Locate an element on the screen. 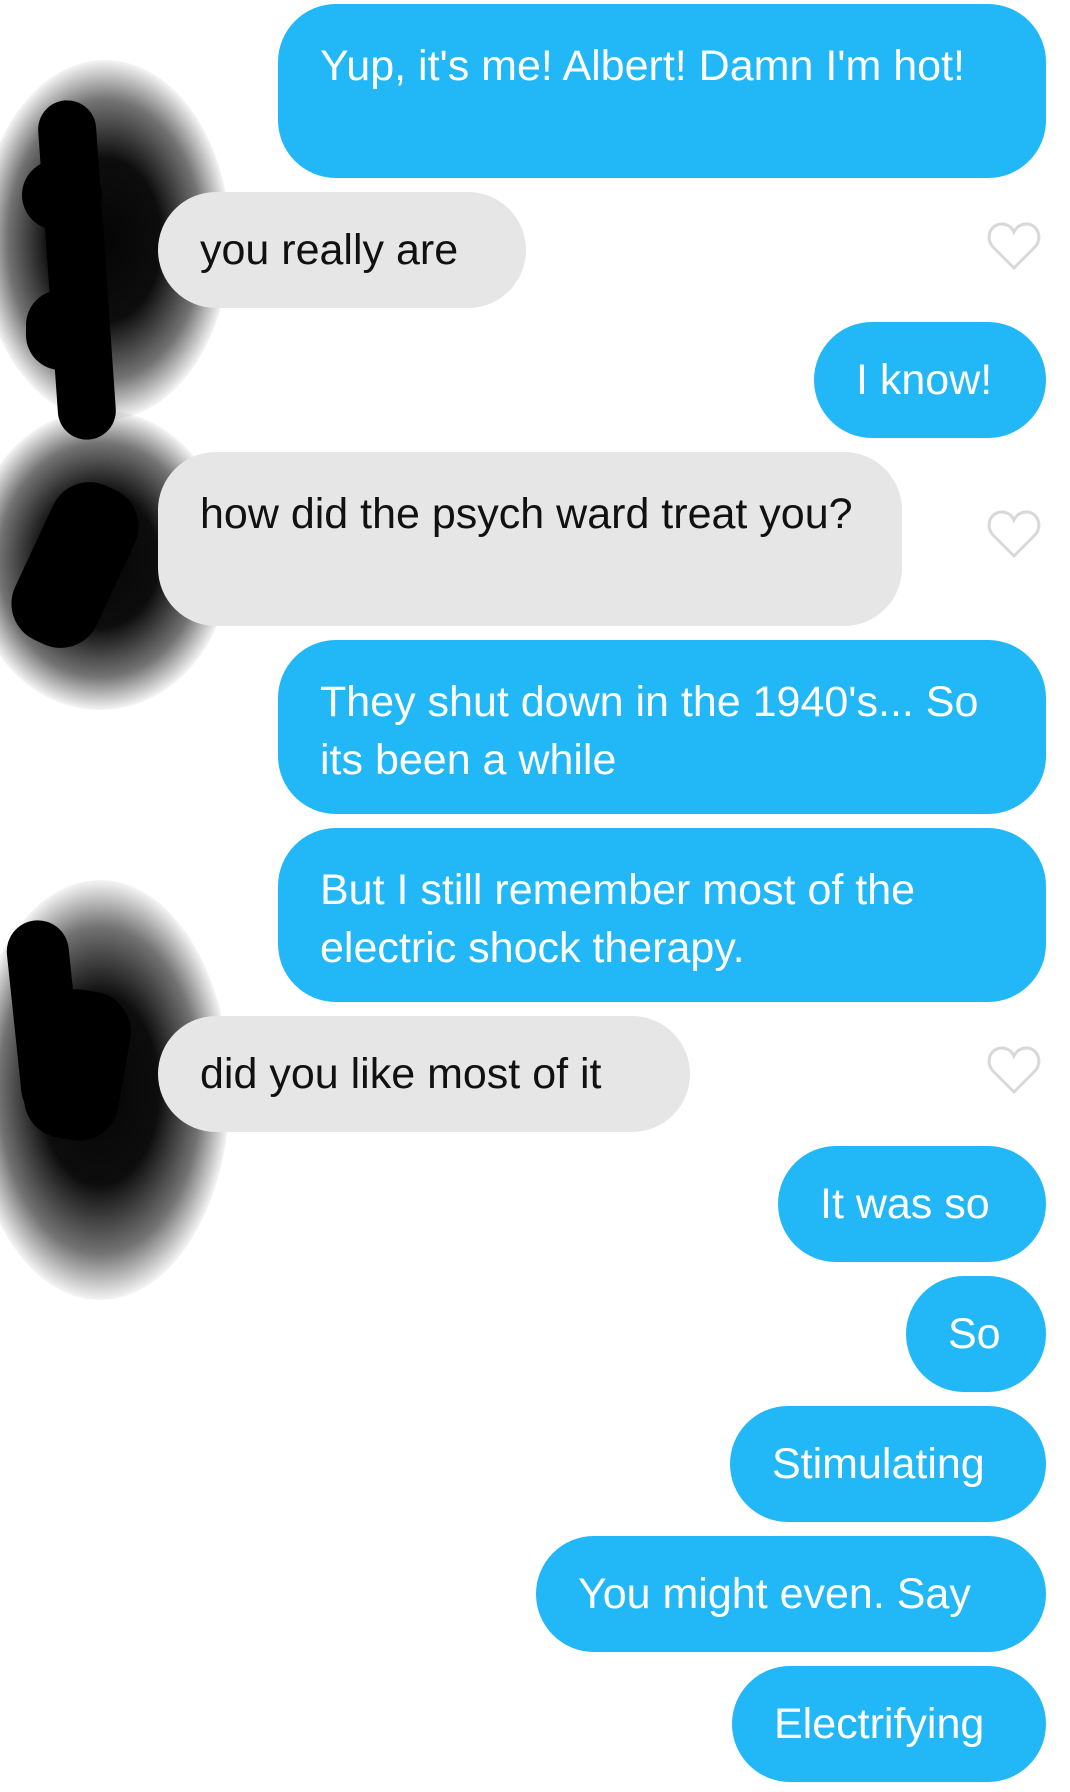 This screenshot has height=1792, width=1070. message-bubble-sent: It was so is located at coordinates (912, 1204).